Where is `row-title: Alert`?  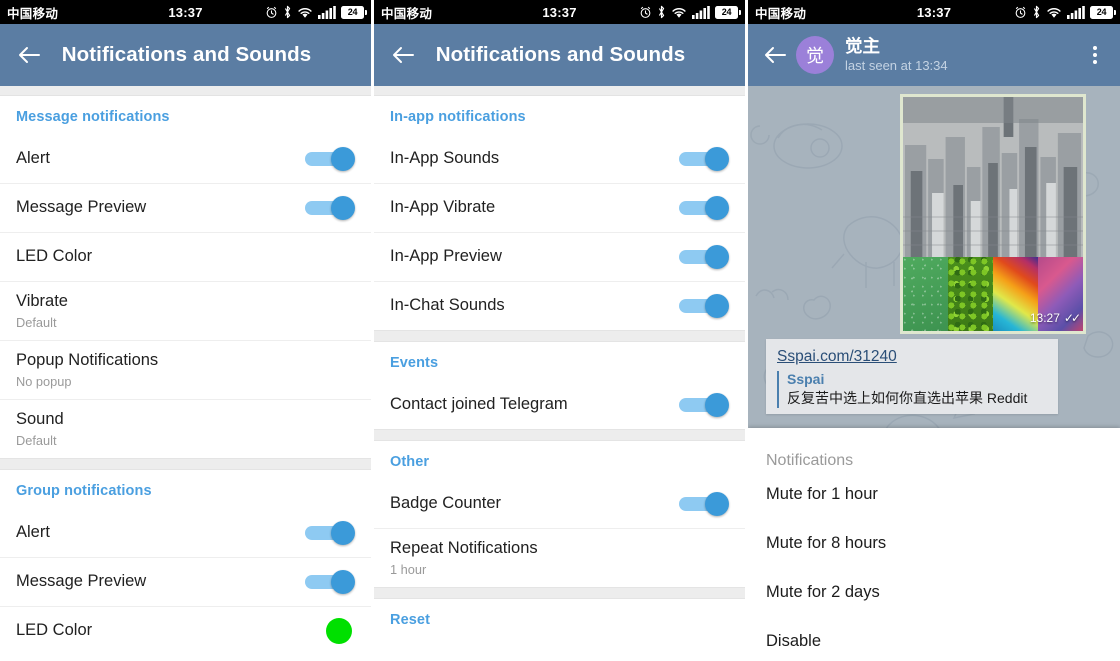 row-title: Alert is located at coordinates (33, 531).